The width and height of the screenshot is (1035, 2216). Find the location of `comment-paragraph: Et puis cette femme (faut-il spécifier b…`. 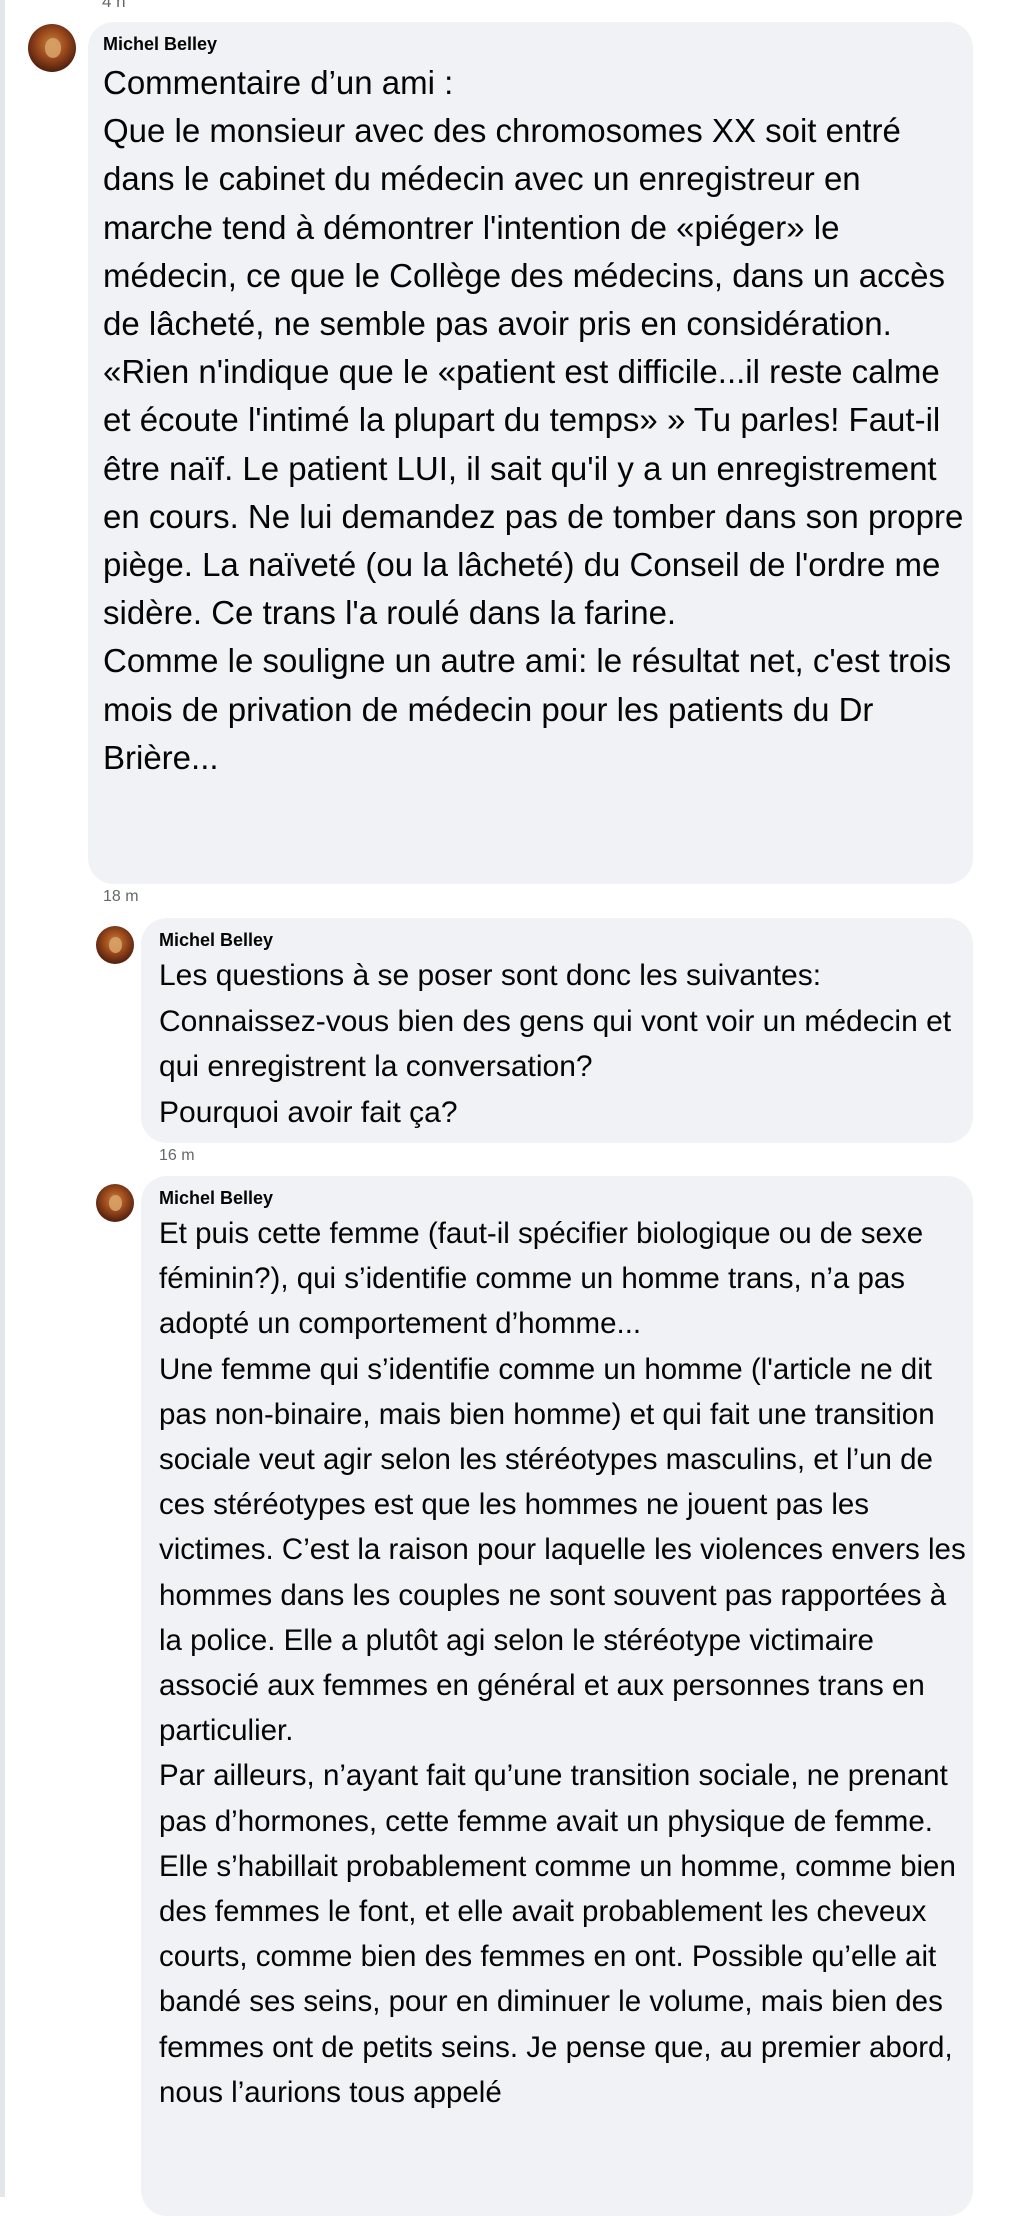

comment-paragraph: Et puis cette femme (faut-il spécifier b… is located at coordinates (541, 1279).